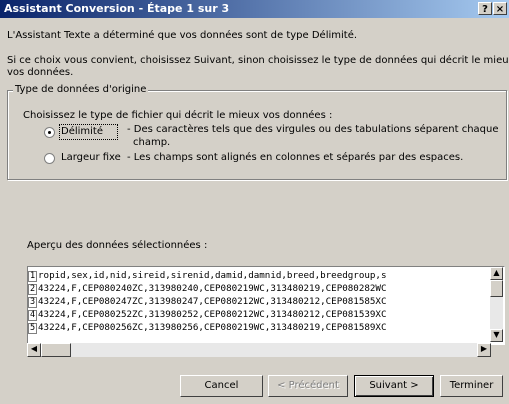  I want to click on fixed-width-label: Largeur fixe, so click(91, 157).